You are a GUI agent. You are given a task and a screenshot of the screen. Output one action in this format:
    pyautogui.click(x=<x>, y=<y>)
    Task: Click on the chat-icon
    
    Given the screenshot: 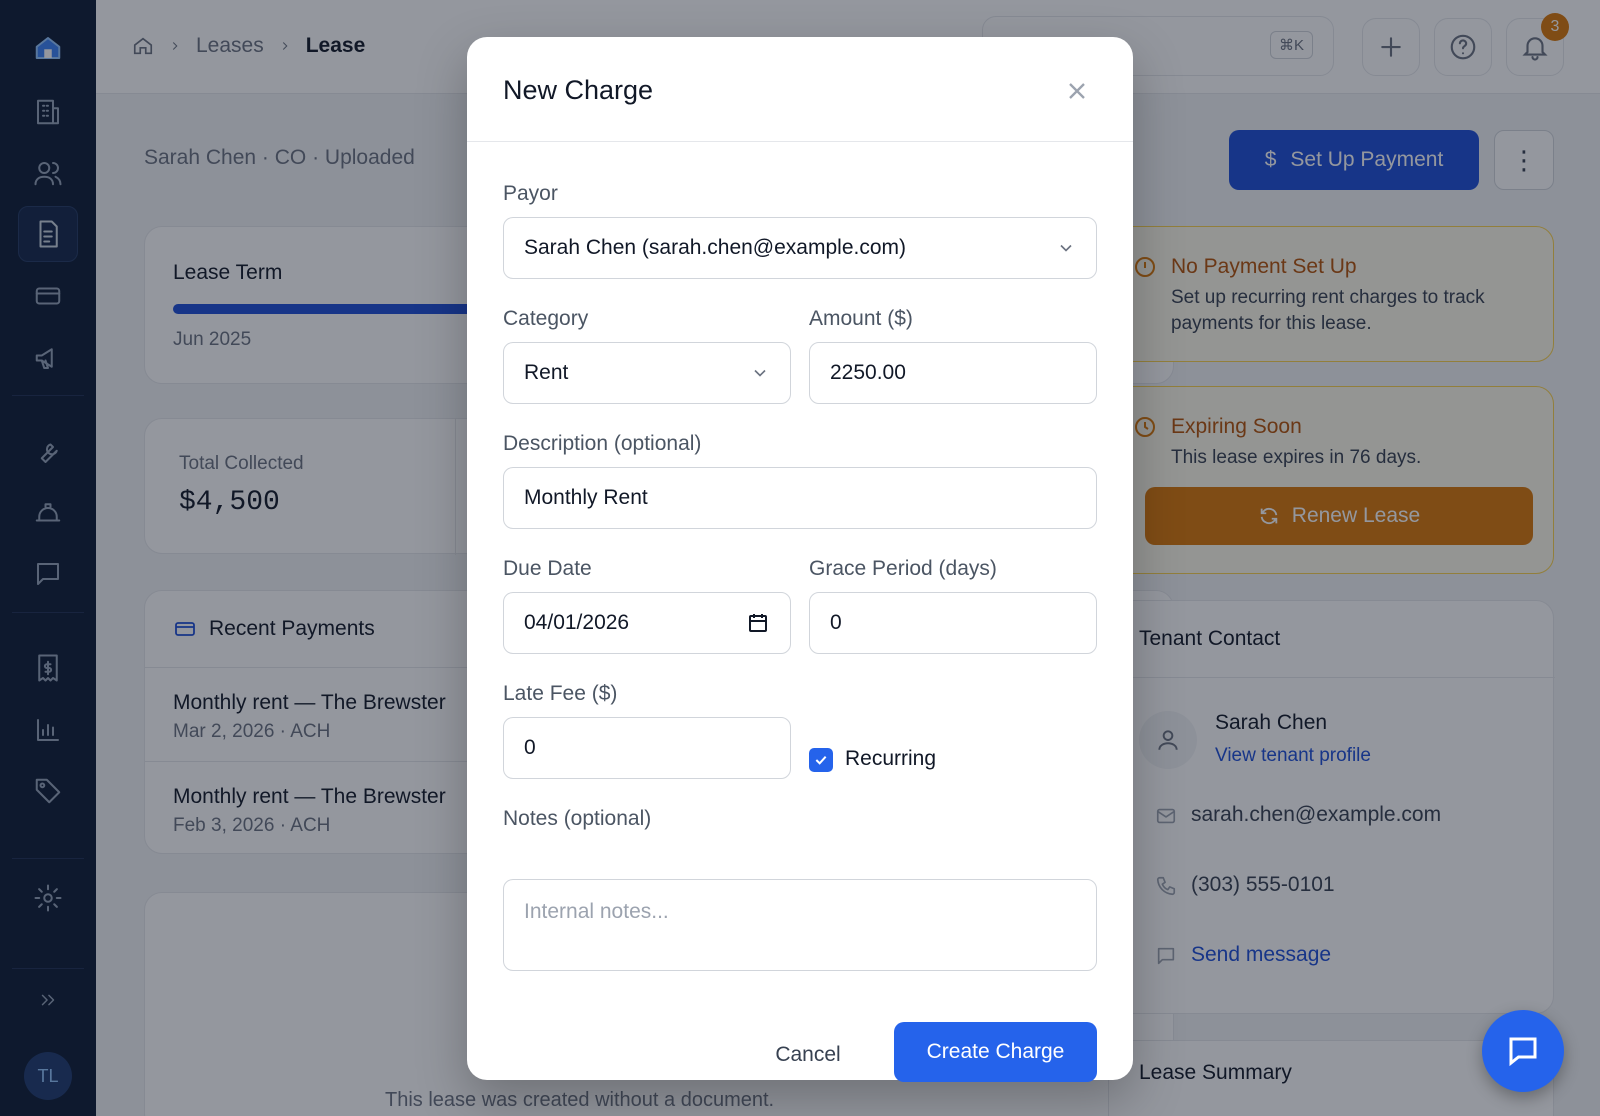 What is the action you would take?
    pyautogui.click(x=1523, y=1052)
    